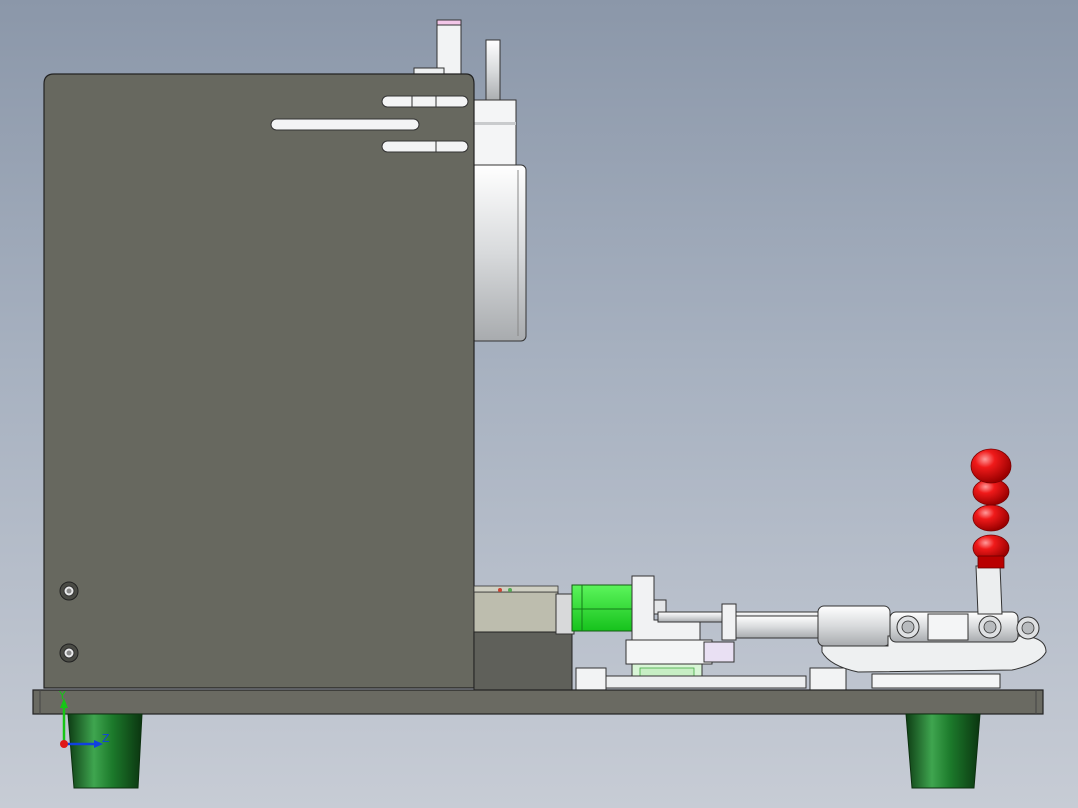  Describe the element at coordinates (524, 638) in the screenshot. I see `fixture-block` at that location.